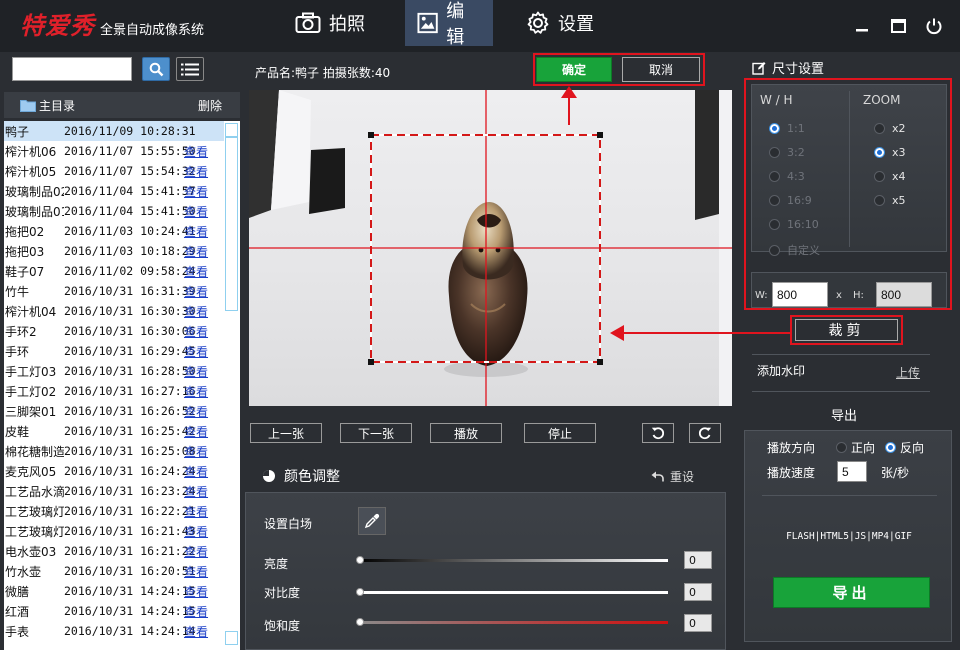 This screenshot has height=650, width=960. Describe the element at coordinates (122, 291) in the screenshot. I see `file-list-row: 竹牛 2016/10/31 16:31:39 查看` at that location.